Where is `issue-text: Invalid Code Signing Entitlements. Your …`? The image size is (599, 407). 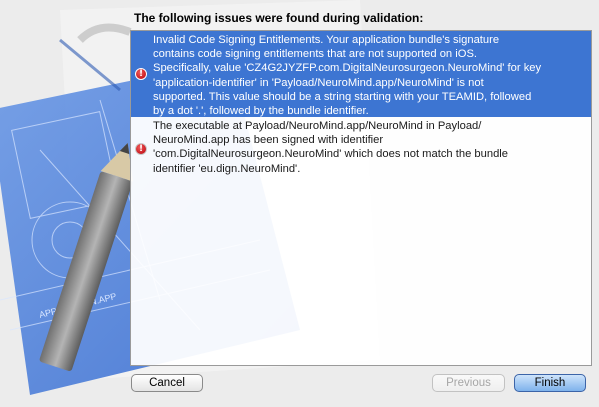 issue-text: Invalid Code Signing Entitlements. Your … is located at coordinates (347, 76).